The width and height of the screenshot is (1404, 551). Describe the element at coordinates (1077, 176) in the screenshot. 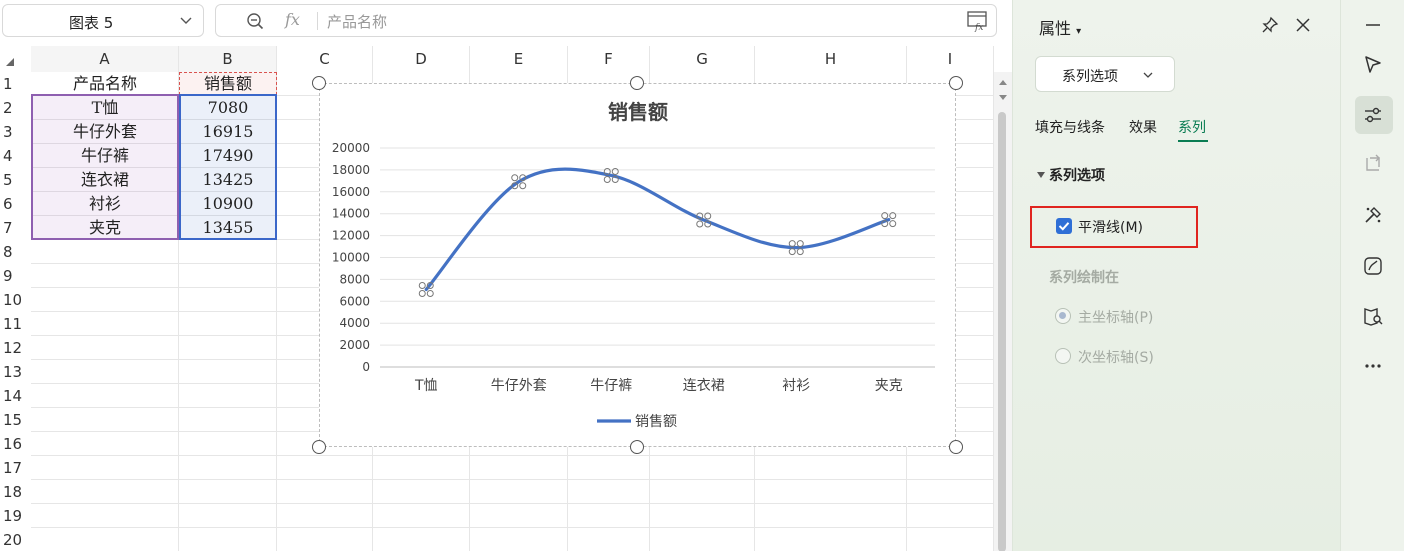

I see `section-title-label: 系列选项` at that location.